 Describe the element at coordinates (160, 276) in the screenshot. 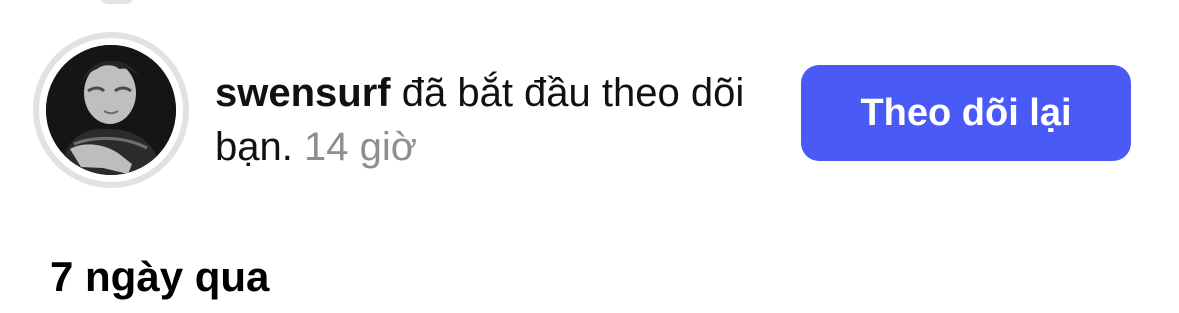

I see `section-title: 7 ngày qua` at that location.